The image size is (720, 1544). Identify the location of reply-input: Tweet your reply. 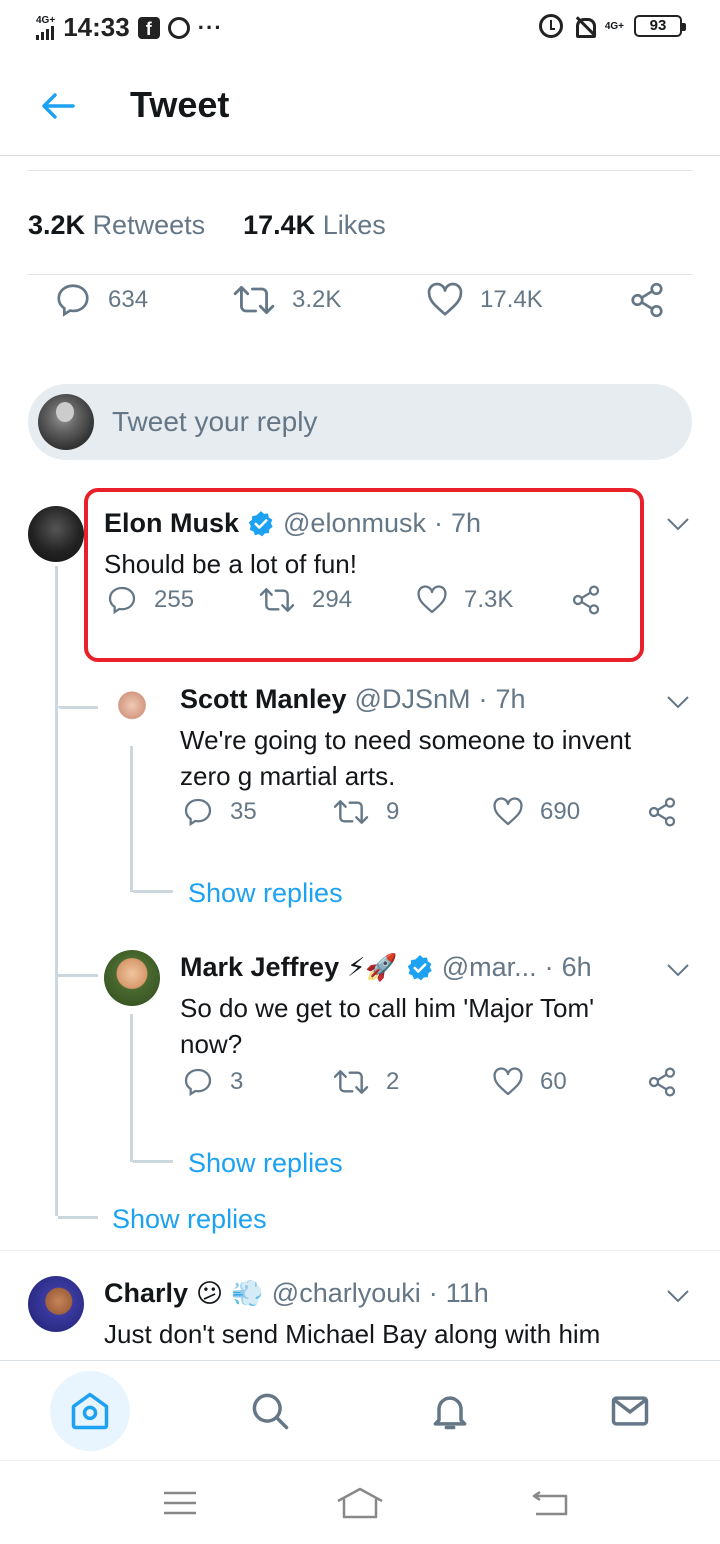
(360, 422).